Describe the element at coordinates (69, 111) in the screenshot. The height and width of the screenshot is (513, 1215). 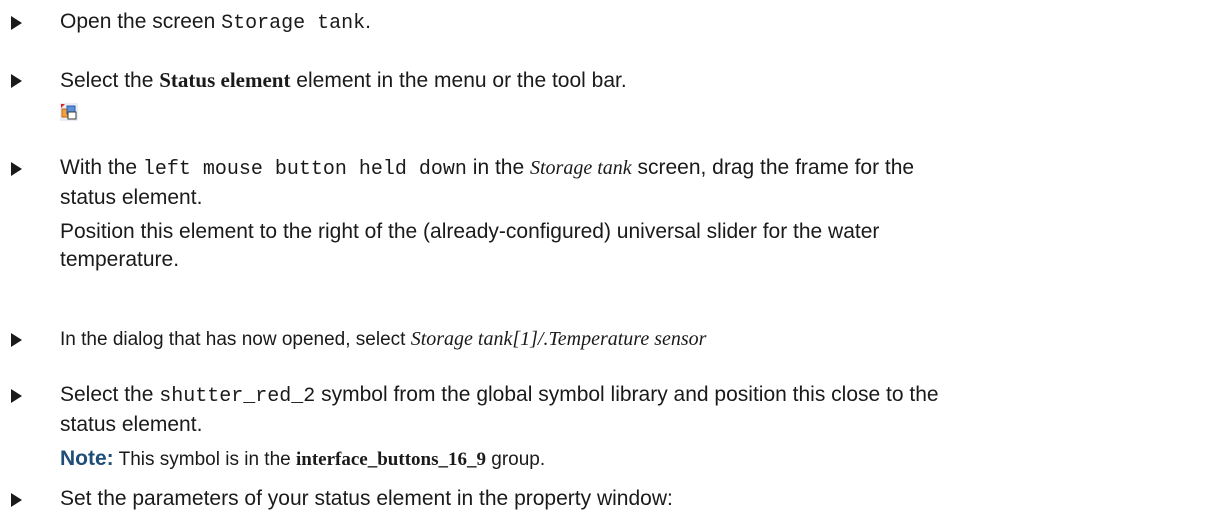
I see `status-element-tool-icon` at that location.